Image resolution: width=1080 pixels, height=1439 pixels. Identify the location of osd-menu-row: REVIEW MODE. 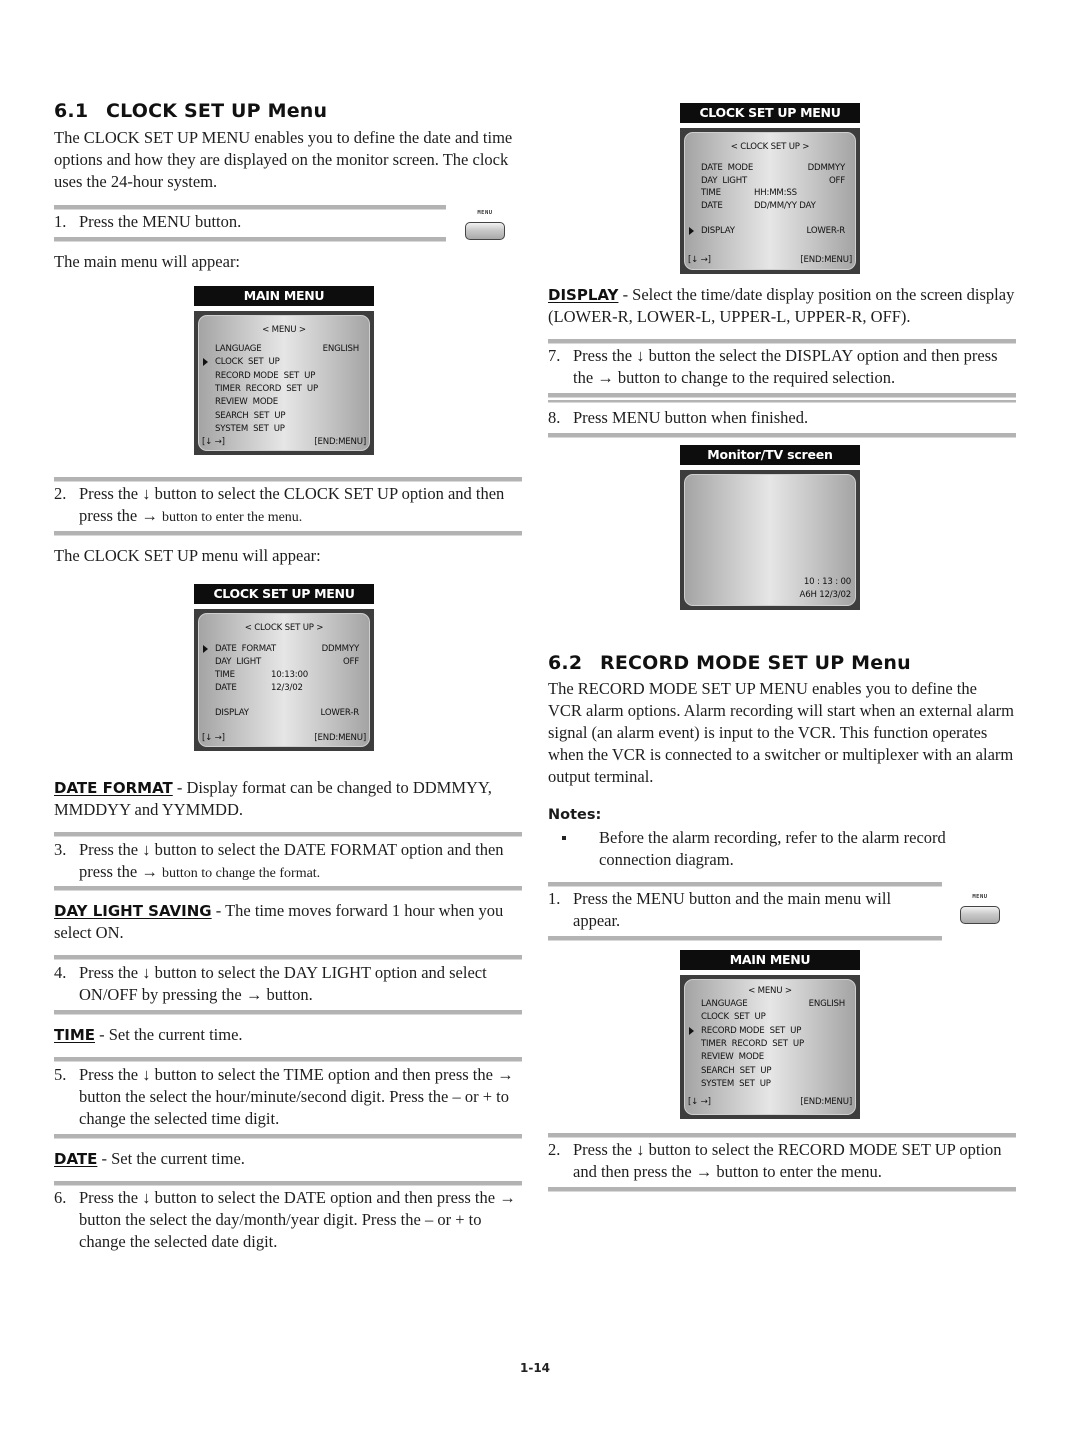
(287, 402).